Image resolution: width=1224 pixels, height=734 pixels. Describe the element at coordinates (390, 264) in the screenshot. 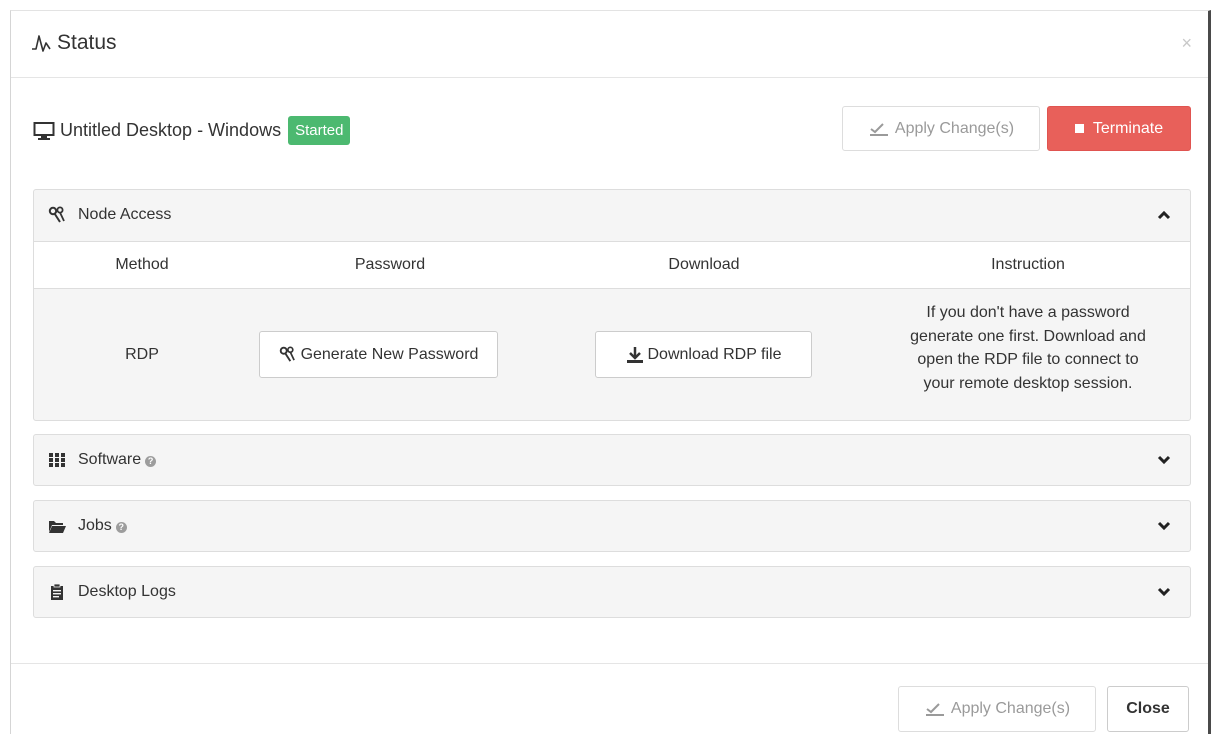

I see `column-header-password: Password` at that location.